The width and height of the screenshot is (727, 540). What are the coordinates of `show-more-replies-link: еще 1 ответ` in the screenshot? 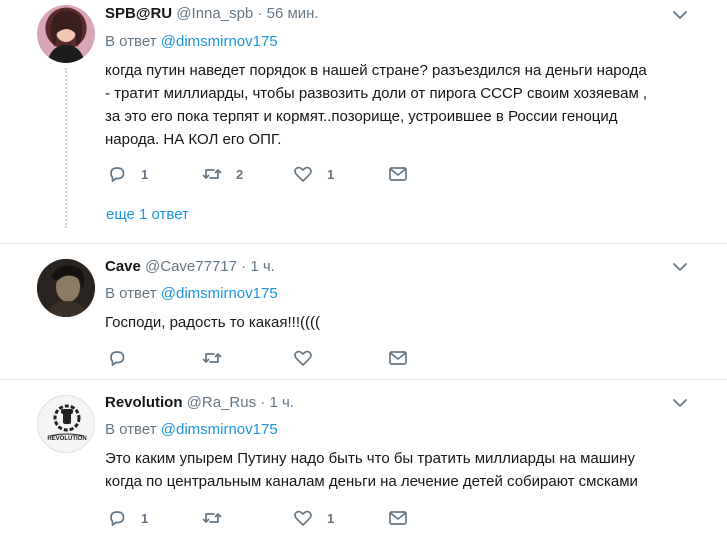 It's located at (147, 215).